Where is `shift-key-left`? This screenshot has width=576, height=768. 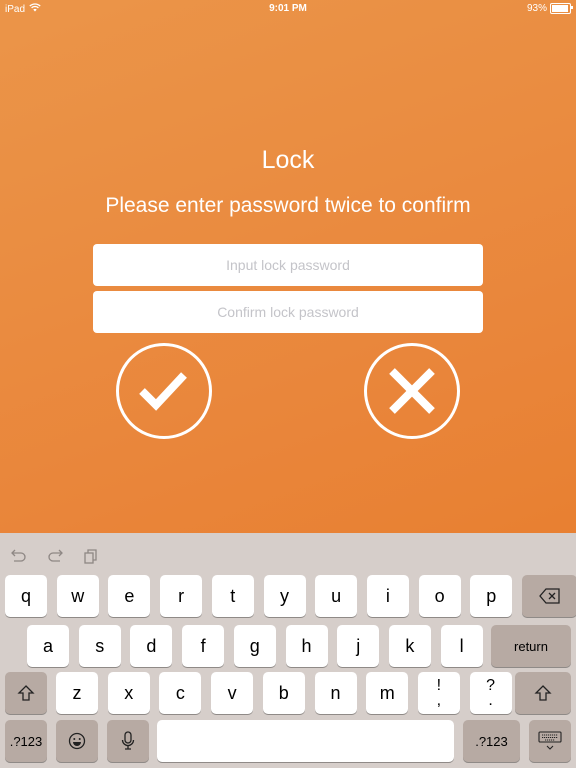
shift-key-left is located at coordinates (26, 693).